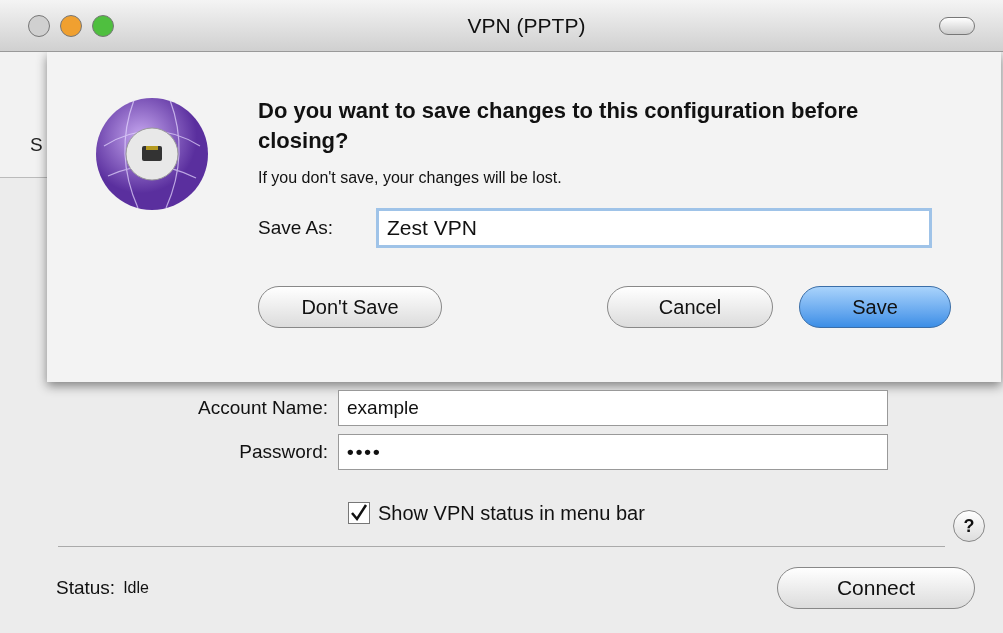 The width and height of the screenshot is (1003, 633). I want to click on dialog-button: Save, so click(875, 307).